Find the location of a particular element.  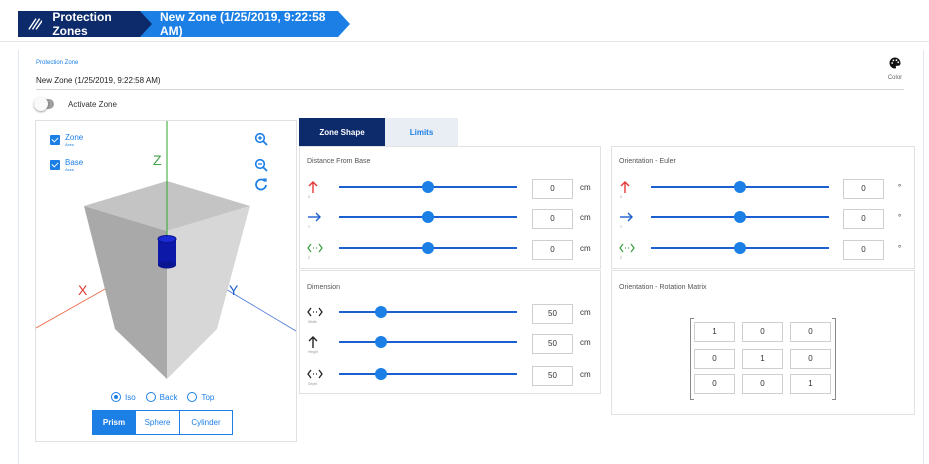

dimension-row-width: Width 50 cm is located at coordinates (452, 315).